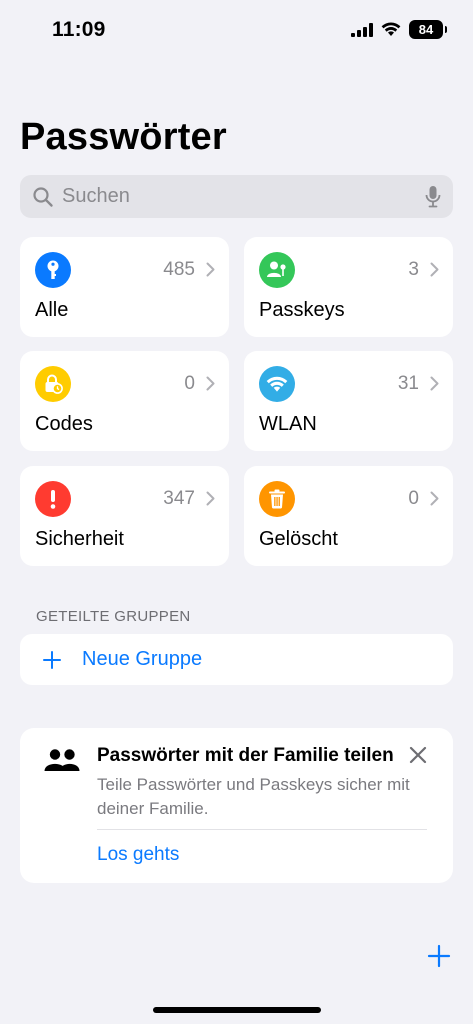 The width and height of the screenshot is (473, 1024). What do you see at coordinates (418, 755) in the screenshot?
I see `close-icon` at bounding box center [418, 755].